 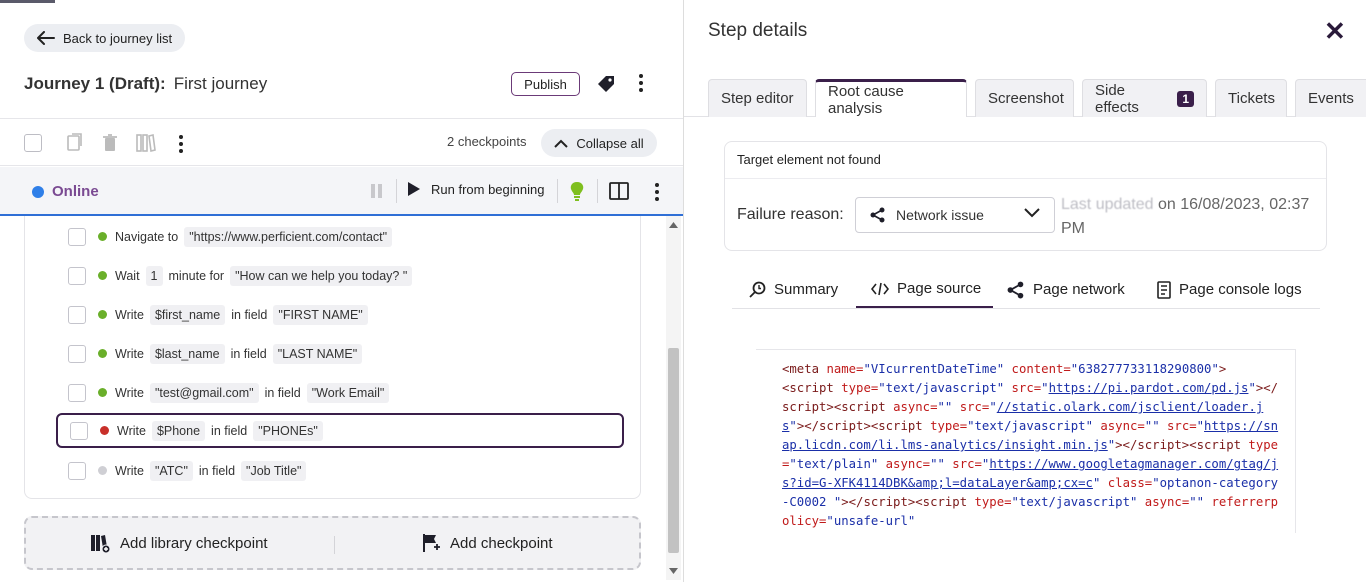 What do you see at coordinates (127, 275) in the screenshot?
I see `step-keyword: Wait` at bounding box center [127, 275].